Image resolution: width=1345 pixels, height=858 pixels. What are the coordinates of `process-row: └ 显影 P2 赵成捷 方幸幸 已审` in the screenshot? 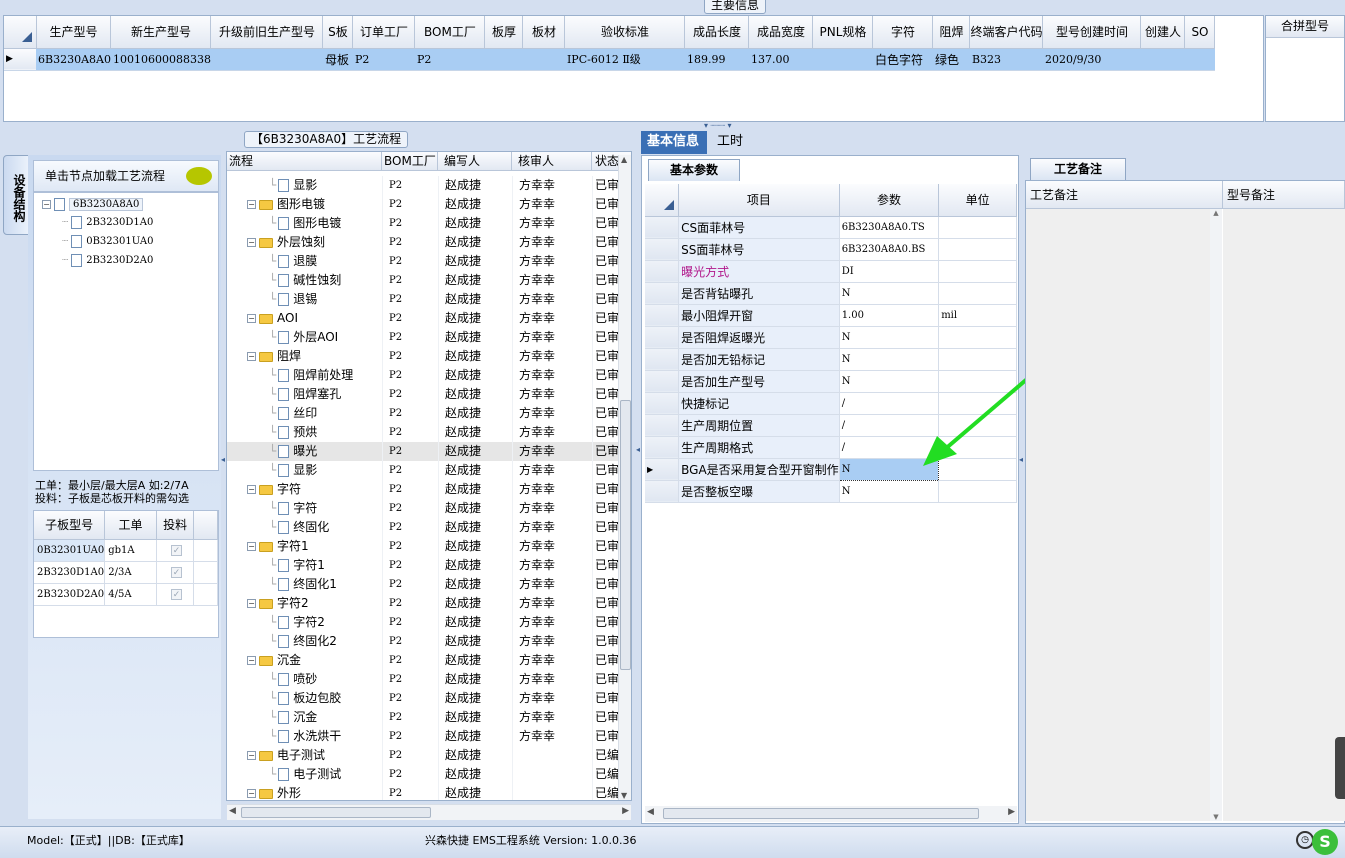 It's located at (424, 185).